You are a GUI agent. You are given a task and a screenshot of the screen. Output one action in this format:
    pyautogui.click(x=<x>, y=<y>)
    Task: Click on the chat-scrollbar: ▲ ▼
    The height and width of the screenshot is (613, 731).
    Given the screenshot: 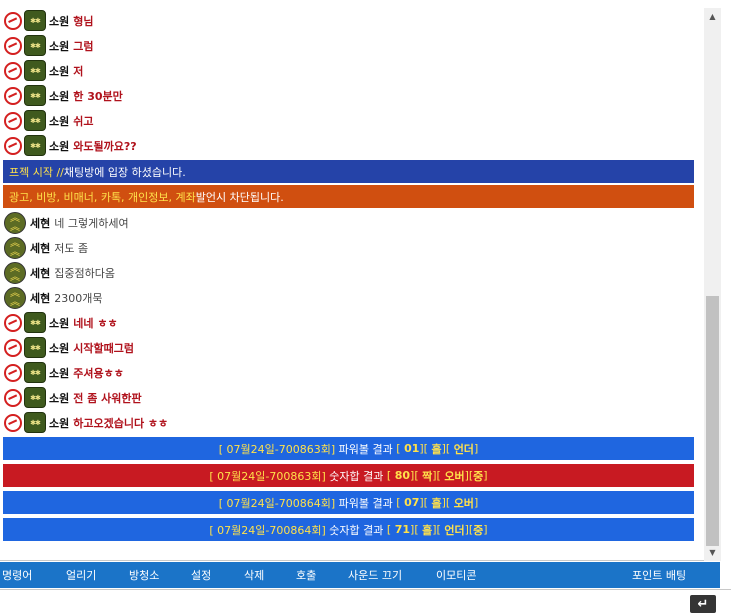 What is the action you would take?
    pyautogui.click(x=712, y=284)
    